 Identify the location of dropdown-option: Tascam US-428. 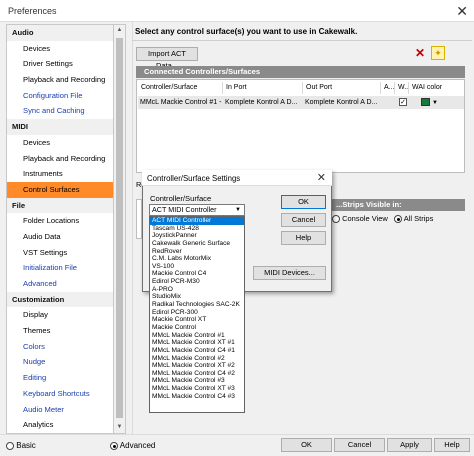
(197, 229).